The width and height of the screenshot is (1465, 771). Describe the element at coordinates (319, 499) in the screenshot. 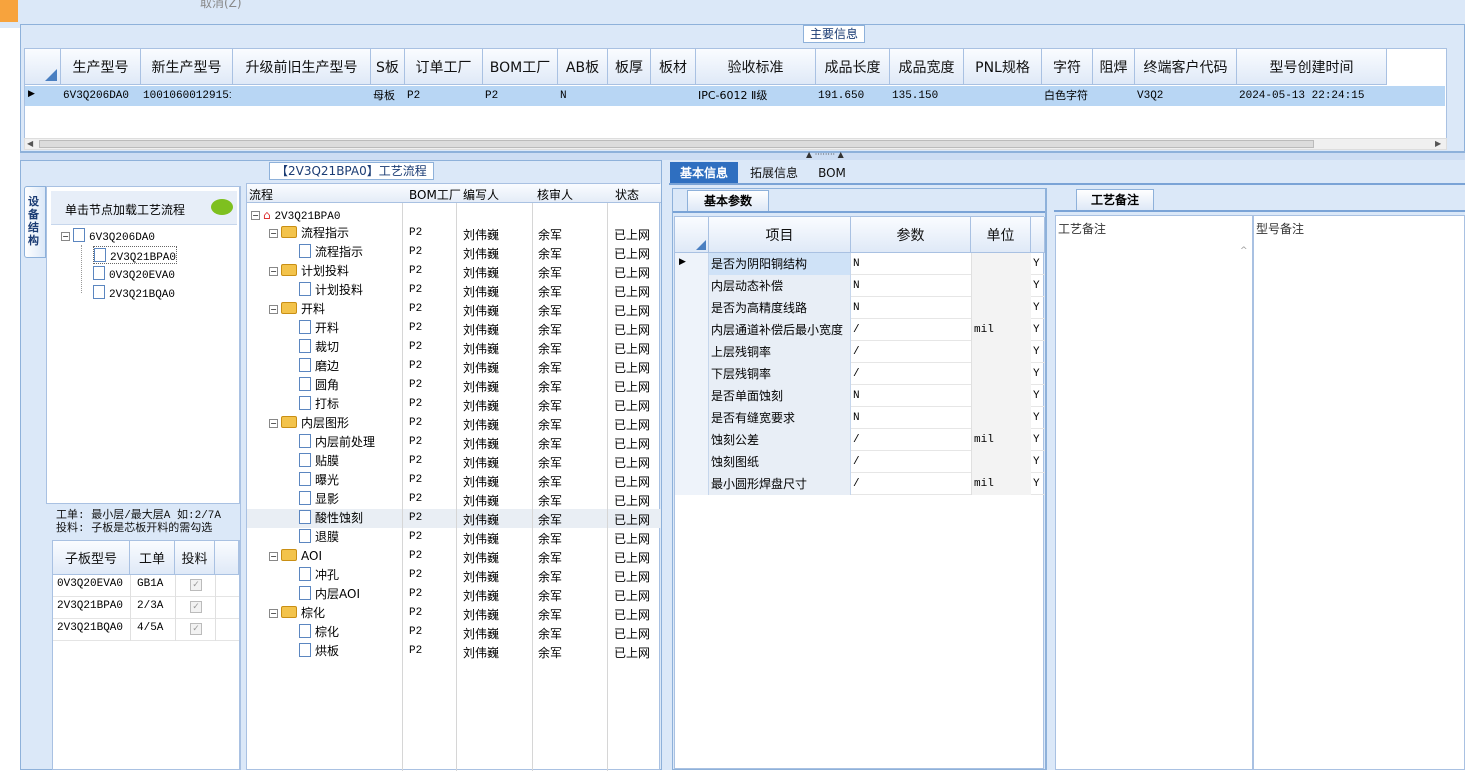

I see `flow-node: 显影` at that location.